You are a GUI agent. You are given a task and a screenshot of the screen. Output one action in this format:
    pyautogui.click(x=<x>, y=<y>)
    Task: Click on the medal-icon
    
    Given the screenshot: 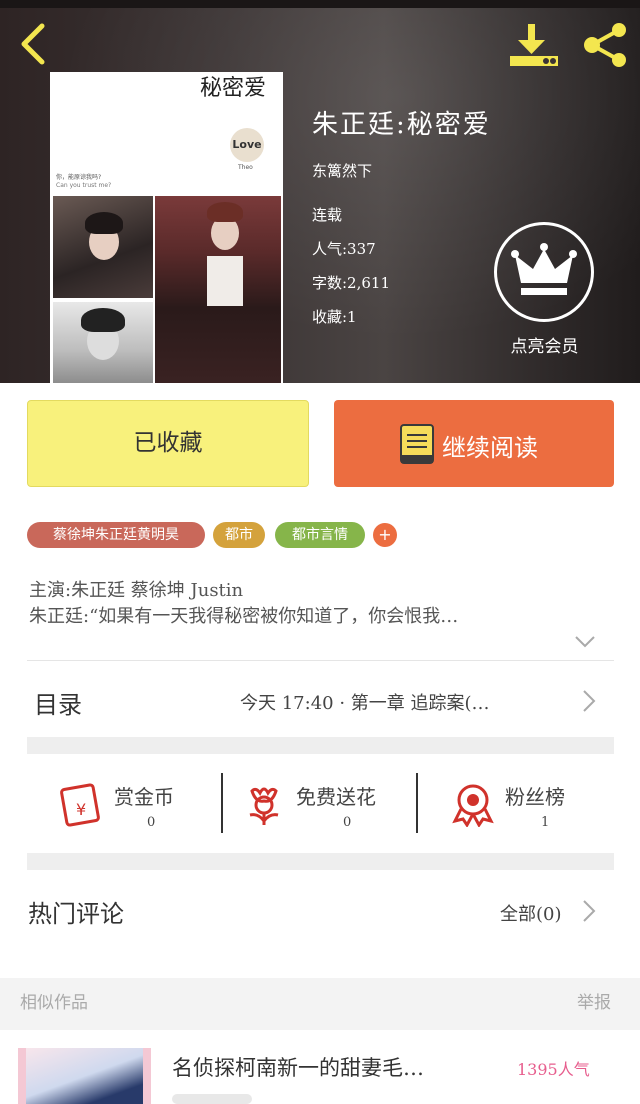 What is the action you would take?
    pyautogui.click(x=473, y=805)
    